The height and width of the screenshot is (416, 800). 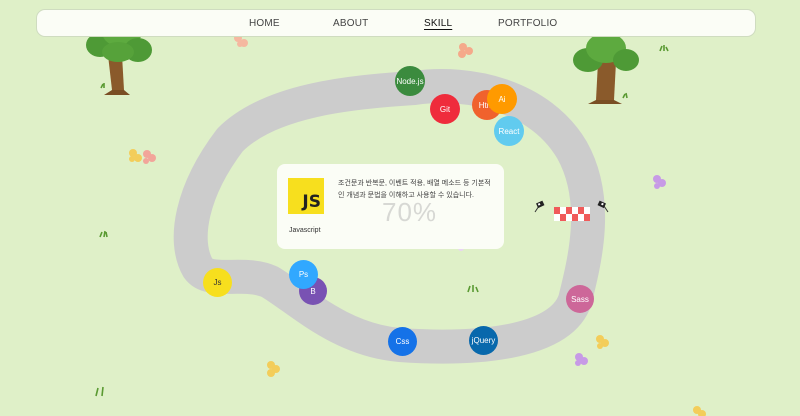 What do you see at coordinates (502, 99) in the screenshot?
I see `skill-ai: Ai` at bounding box center [502, 99].